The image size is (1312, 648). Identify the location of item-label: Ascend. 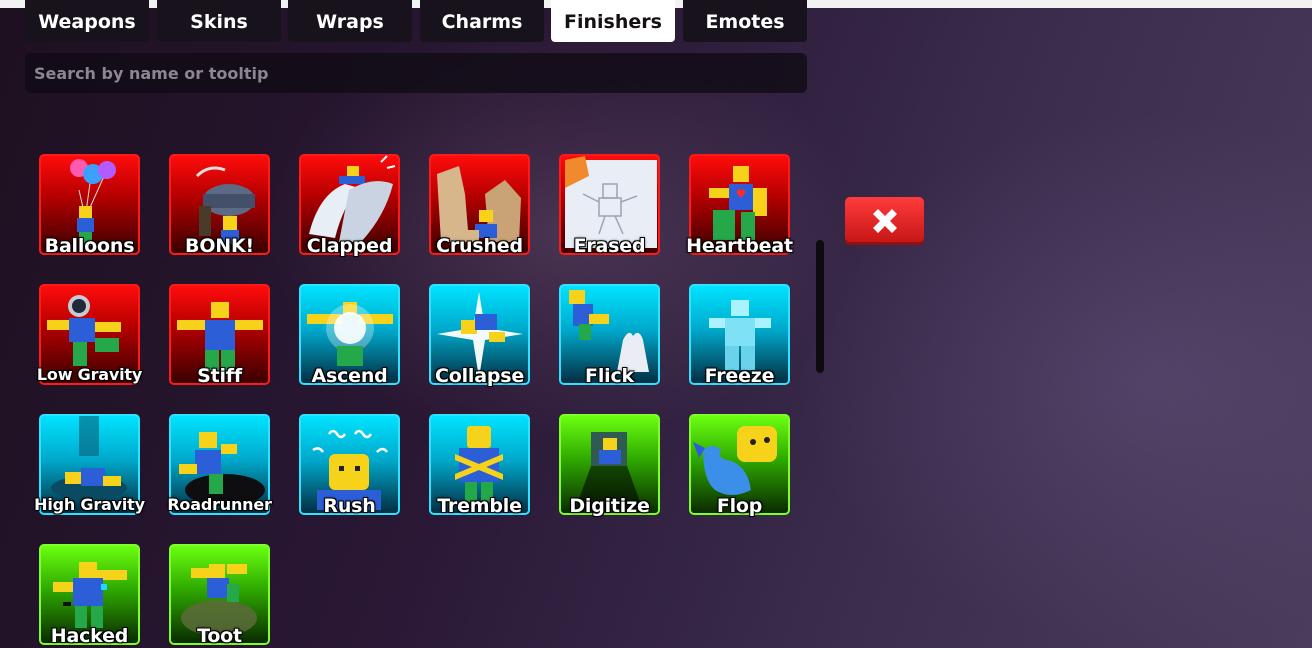
(349, 376).